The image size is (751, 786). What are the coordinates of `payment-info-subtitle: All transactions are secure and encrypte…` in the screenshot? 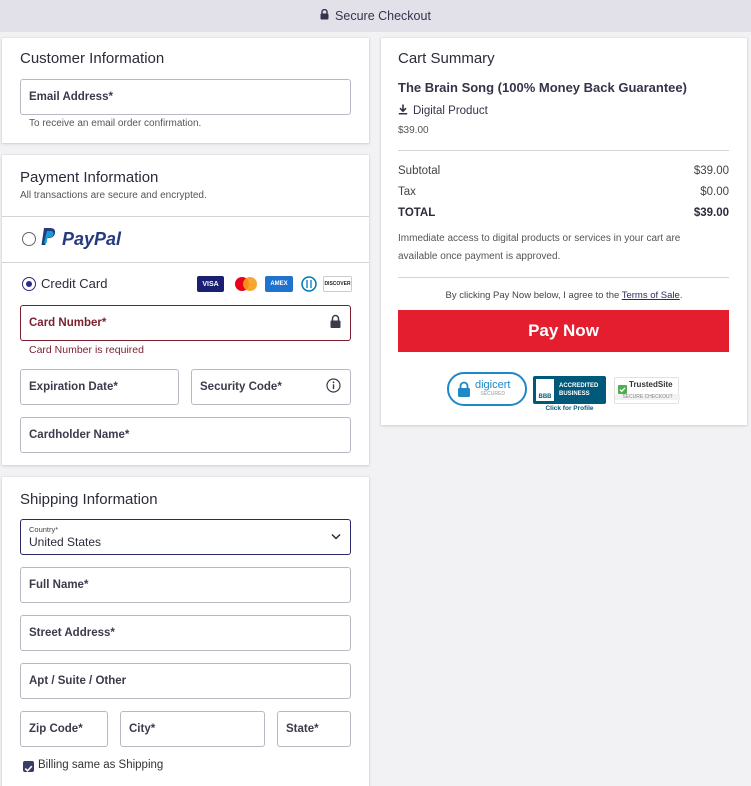 It's located at (113, 195).